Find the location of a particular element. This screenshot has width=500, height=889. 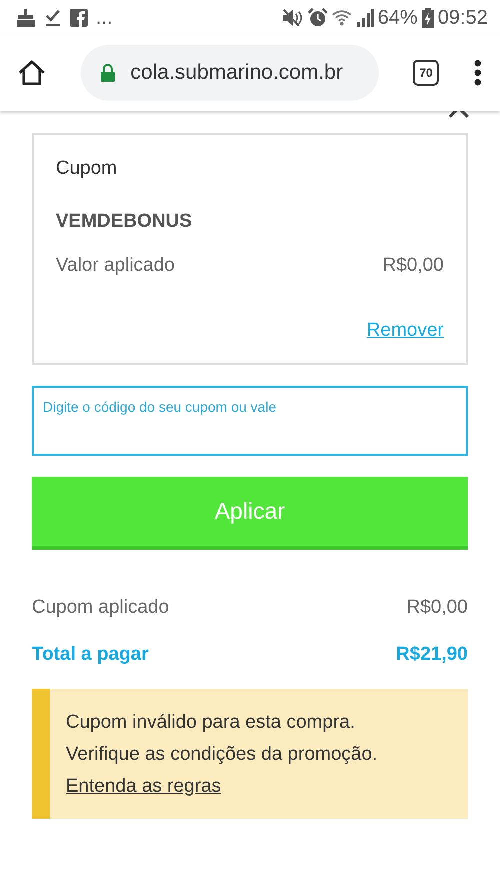

address-bar: cola.submarino.com.br is located at coordinates (229, 73).